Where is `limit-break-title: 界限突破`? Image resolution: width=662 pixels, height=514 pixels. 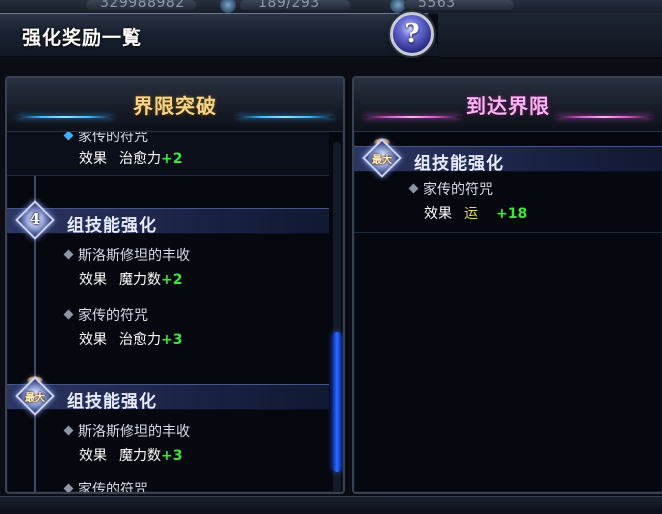 limit-break-title: 界限突破 is located at coordinates (175, 106).